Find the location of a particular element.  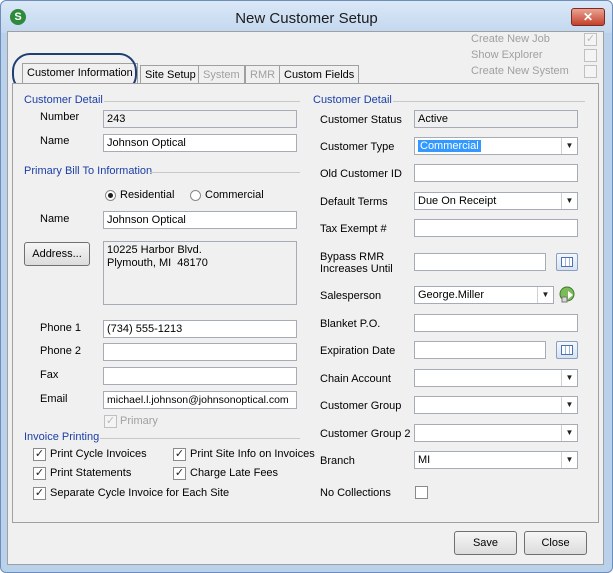

type-label: Customer Type is located at coordinates (357, 147).